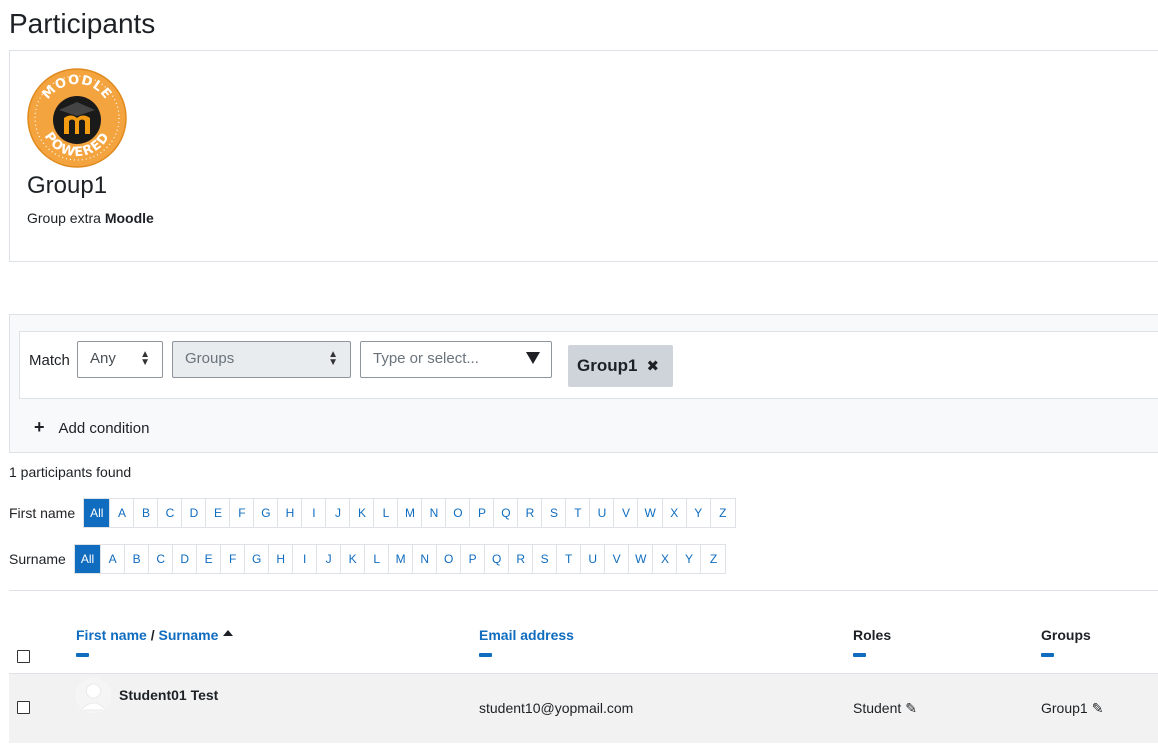 Image resolution: width=1158 pixels, height=753 pixels. What do you see at coordinates (88, 559) in the screenshot?
I see `surname-initial-all: All` at bounding box center [88, 559].